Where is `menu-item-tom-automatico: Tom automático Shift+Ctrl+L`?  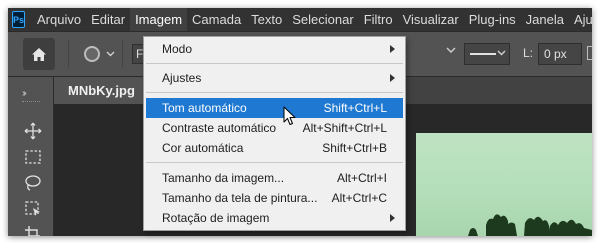 menu-item-tom-automatico: Tom automático Shift+Ctrl+L is located at coordinates (274, 108).